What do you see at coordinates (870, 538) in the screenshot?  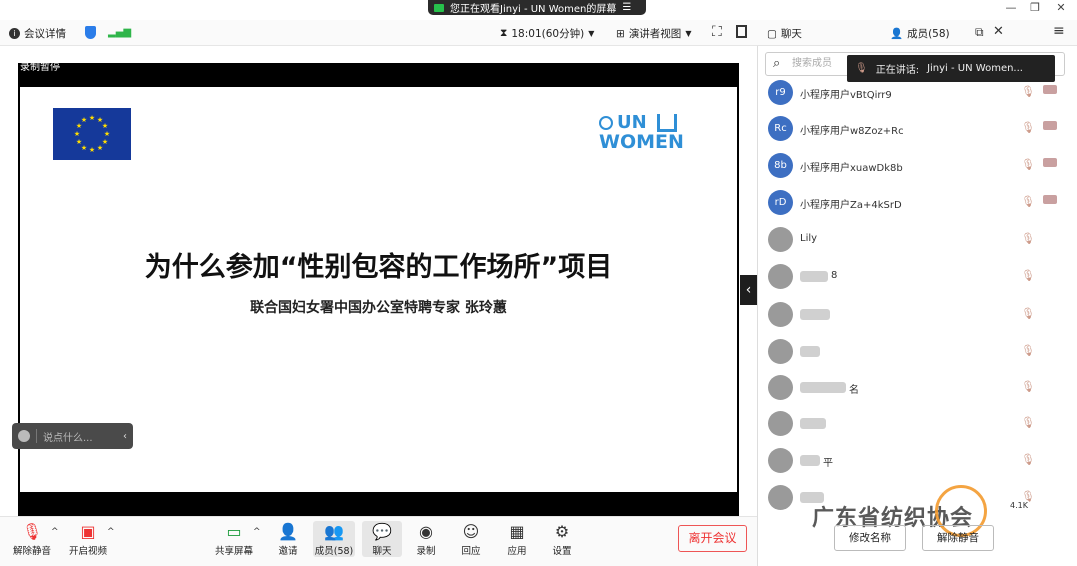 I see `rename-button: 修改名称` at bounding box center [870, 538].